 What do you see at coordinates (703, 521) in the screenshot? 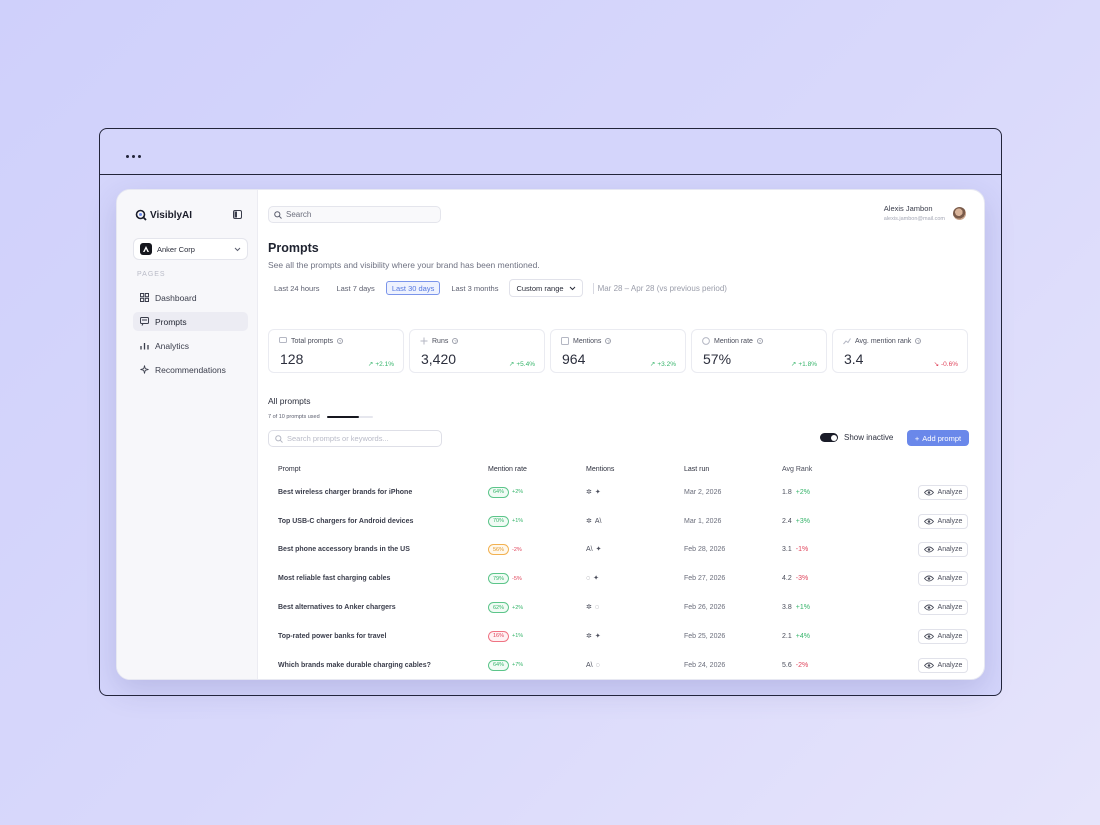
I see `last-run: Mar 1, 2026` at bounding box center [703, 521].